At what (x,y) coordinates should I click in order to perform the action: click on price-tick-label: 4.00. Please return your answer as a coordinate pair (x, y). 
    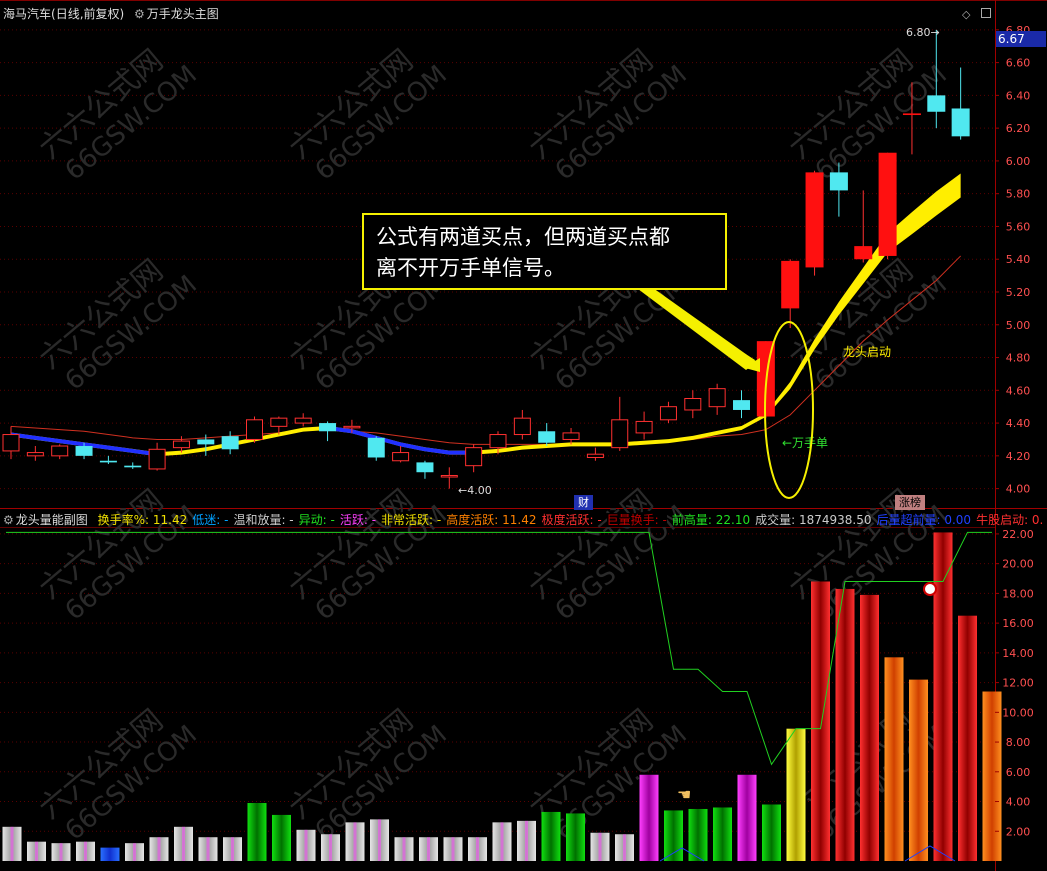
    Looking at the image, I should click on (1018, 489).